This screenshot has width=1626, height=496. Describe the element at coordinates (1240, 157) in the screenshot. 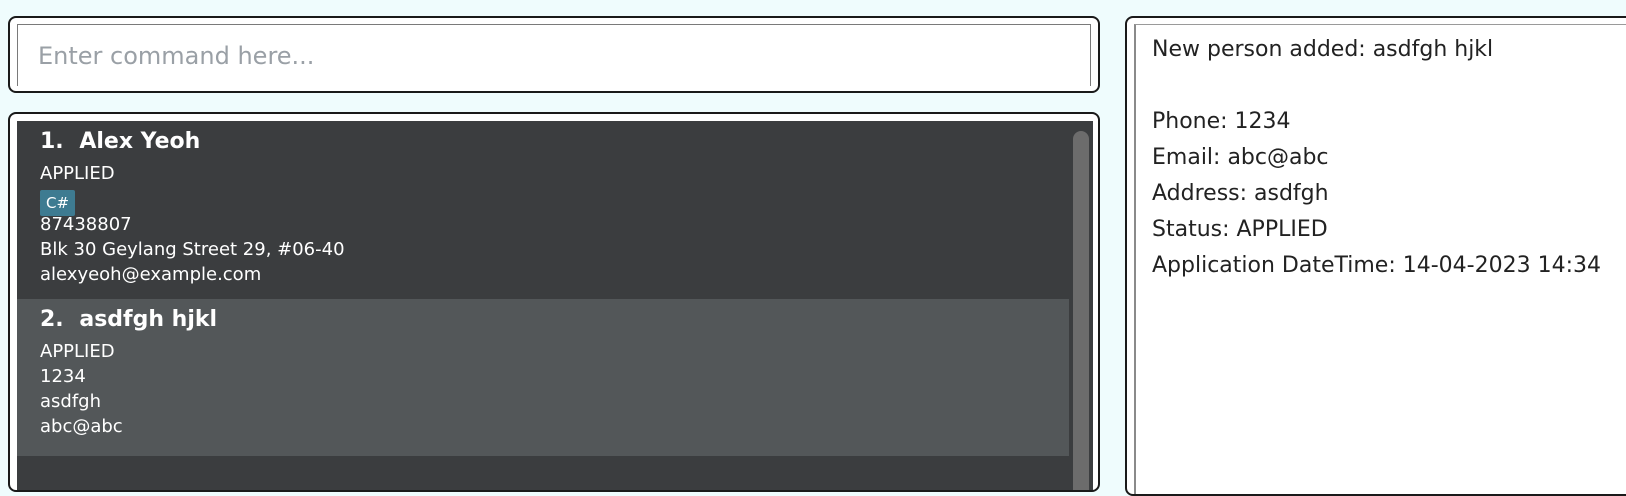

I see `result-email: Email: abc@abc` at that location.